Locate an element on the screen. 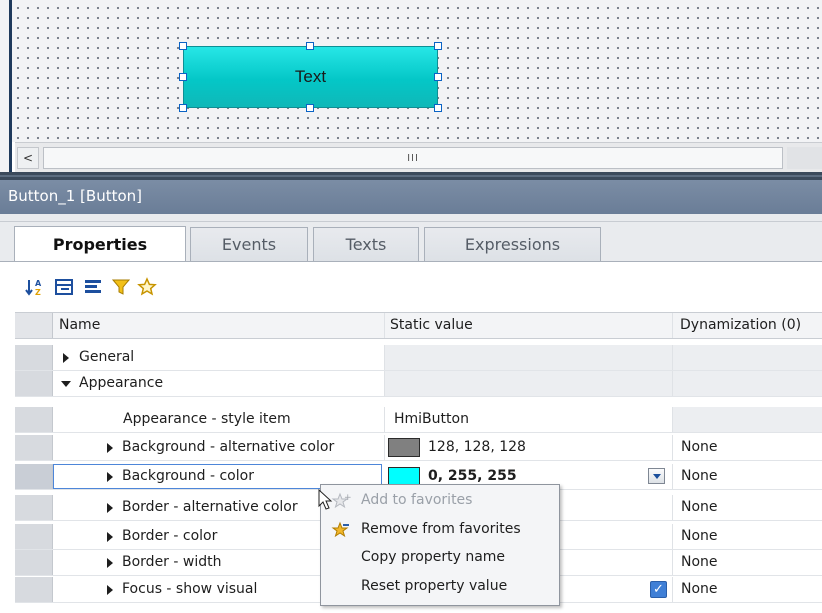 The image size is (822, 613). horizontal-scrollbar: < III is located at coordinates (418, 157).